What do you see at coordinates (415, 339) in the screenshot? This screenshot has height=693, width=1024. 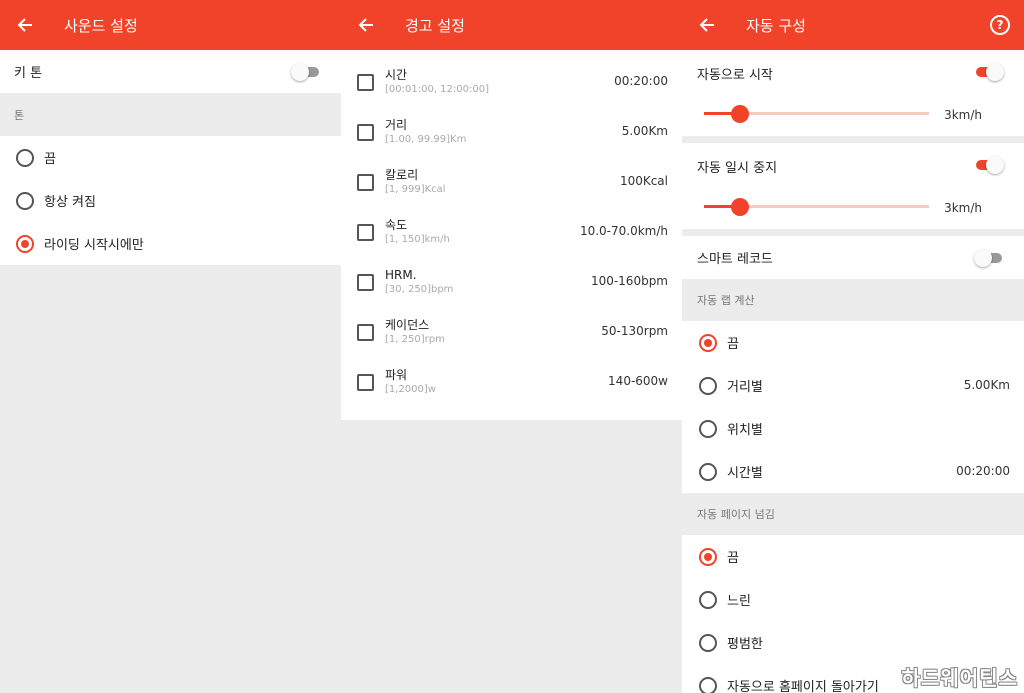 I see `alert-range: [1, 250]rpm` at bounding box center [415, 339].